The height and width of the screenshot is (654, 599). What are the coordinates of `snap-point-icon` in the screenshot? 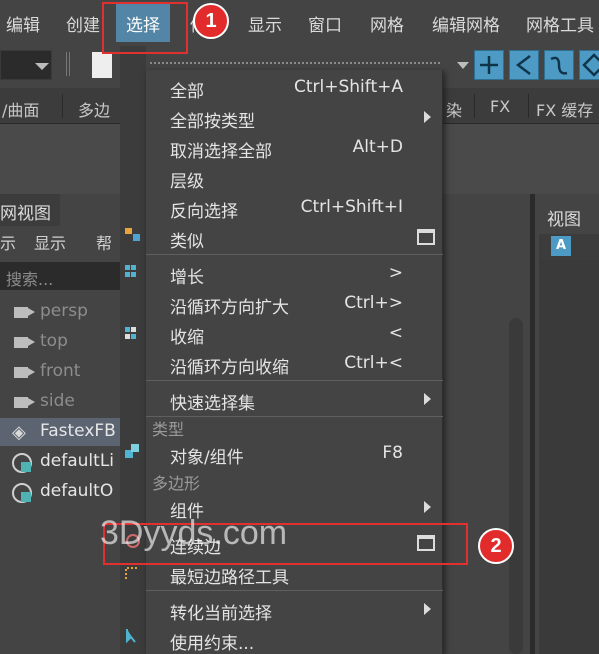 It's located at (559, 65).